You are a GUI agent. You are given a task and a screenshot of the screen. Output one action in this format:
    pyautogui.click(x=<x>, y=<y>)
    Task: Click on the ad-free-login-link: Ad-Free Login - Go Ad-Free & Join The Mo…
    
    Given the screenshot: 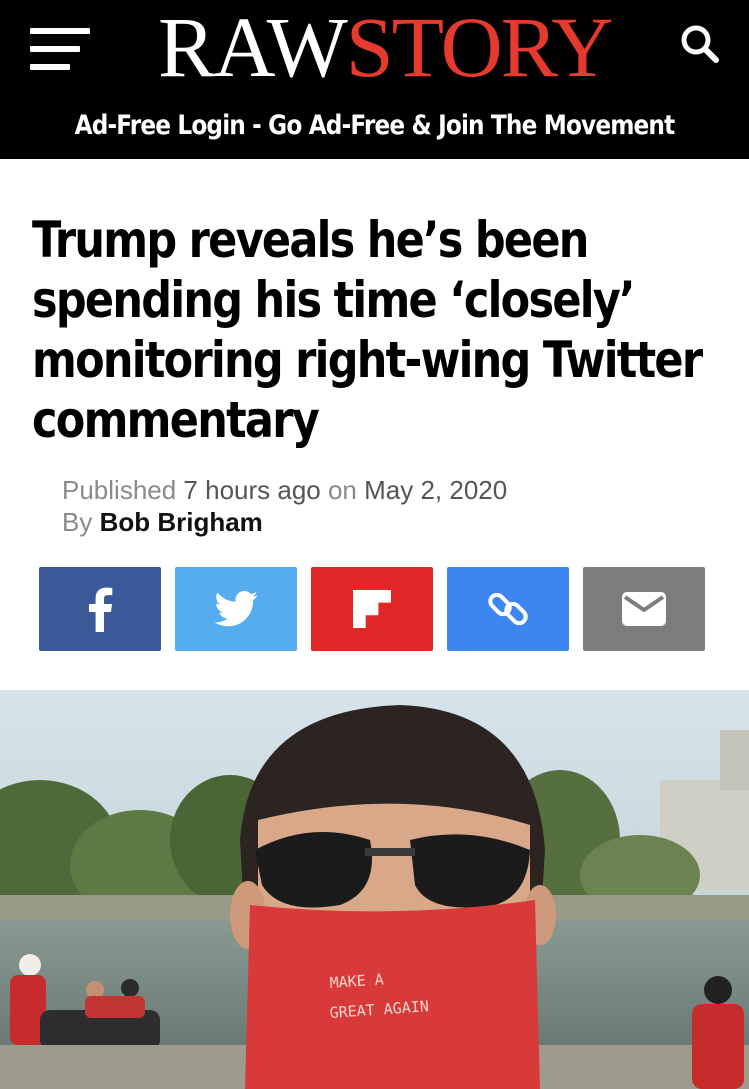 What is the action you would take?
    pyautogui.click(x=374, y=125)
    